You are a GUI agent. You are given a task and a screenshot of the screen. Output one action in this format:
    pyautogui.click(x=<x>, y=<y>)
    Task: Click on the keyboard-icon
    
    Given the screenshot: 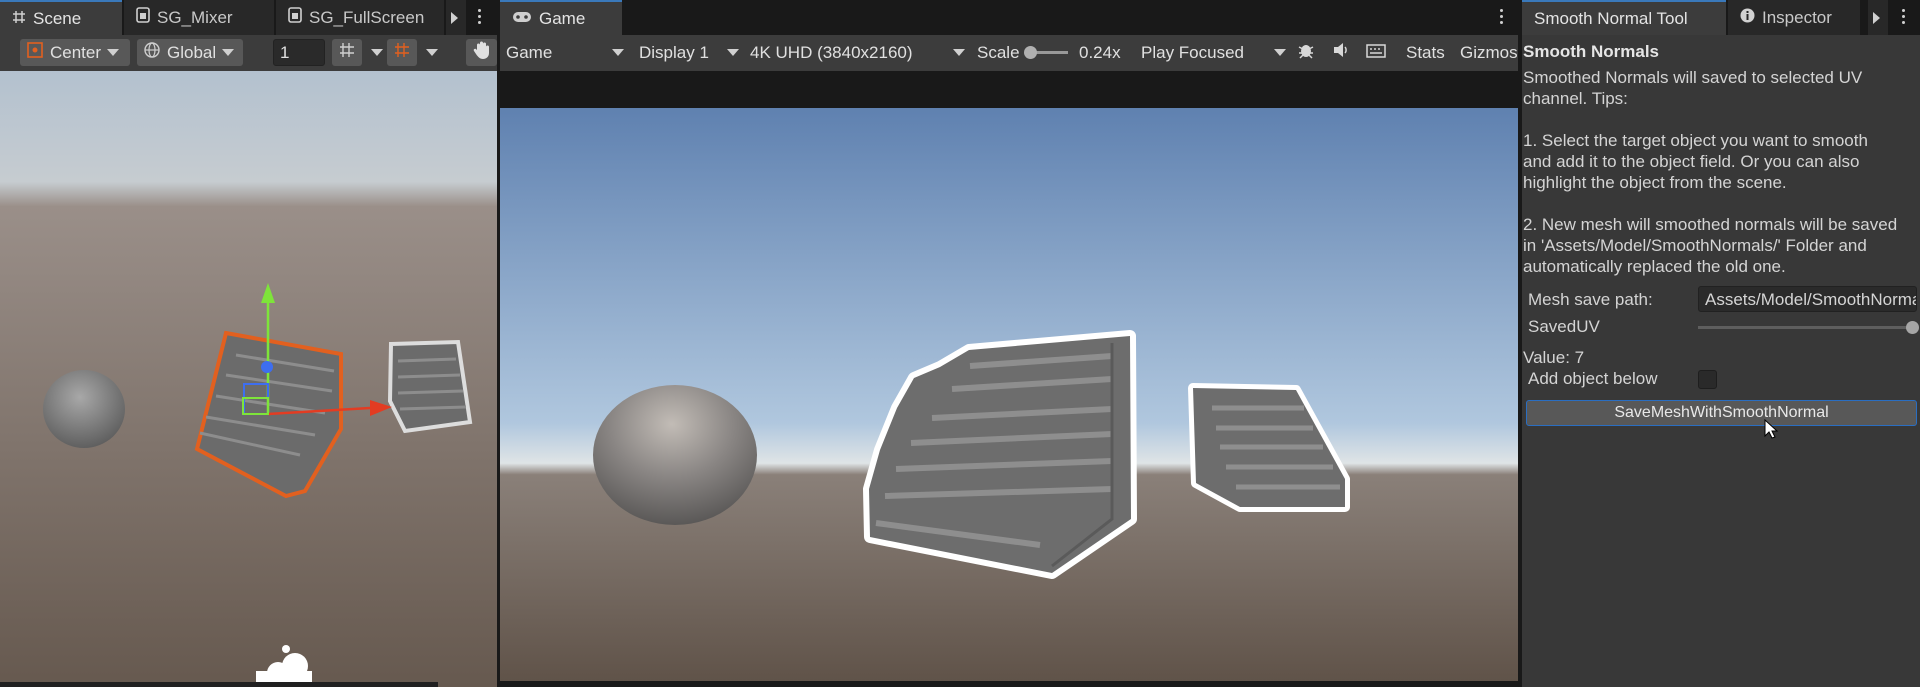 What is the action you would take?
    pyautogui.click(x=1376, y=53)
    